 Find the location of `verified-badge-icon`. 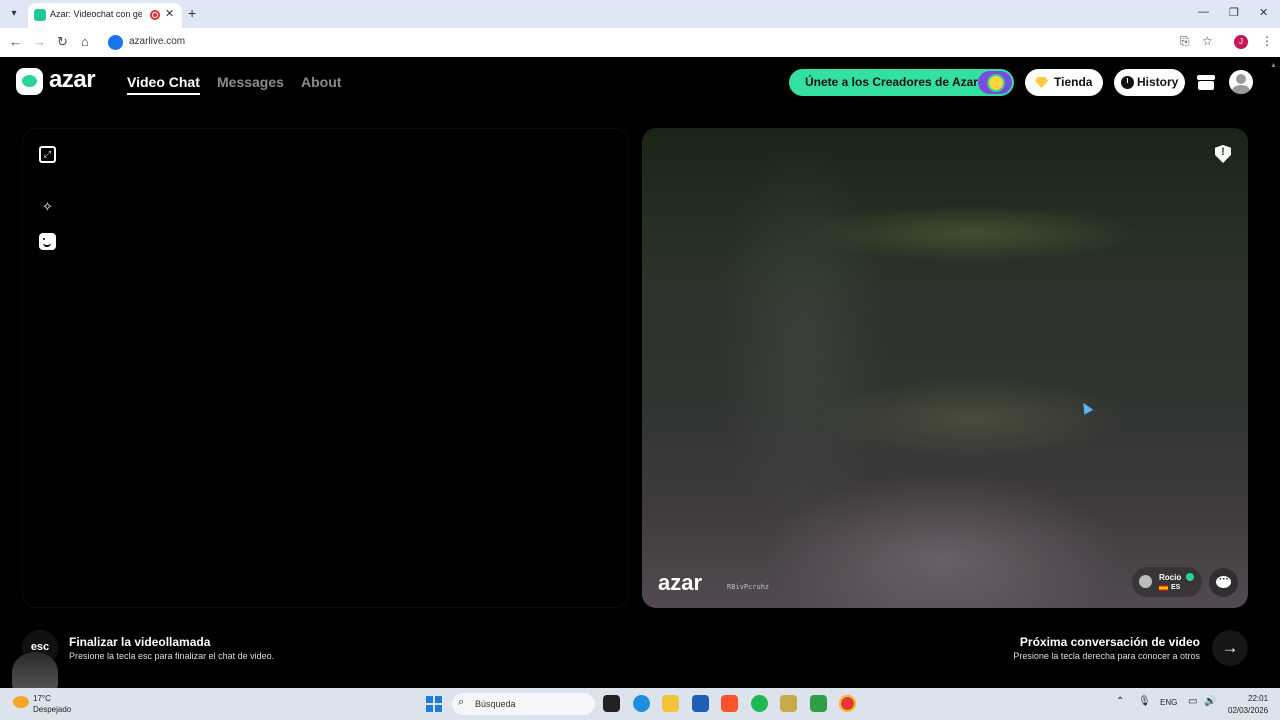

verified-badge-icon is located at coordinates (1190, 577).